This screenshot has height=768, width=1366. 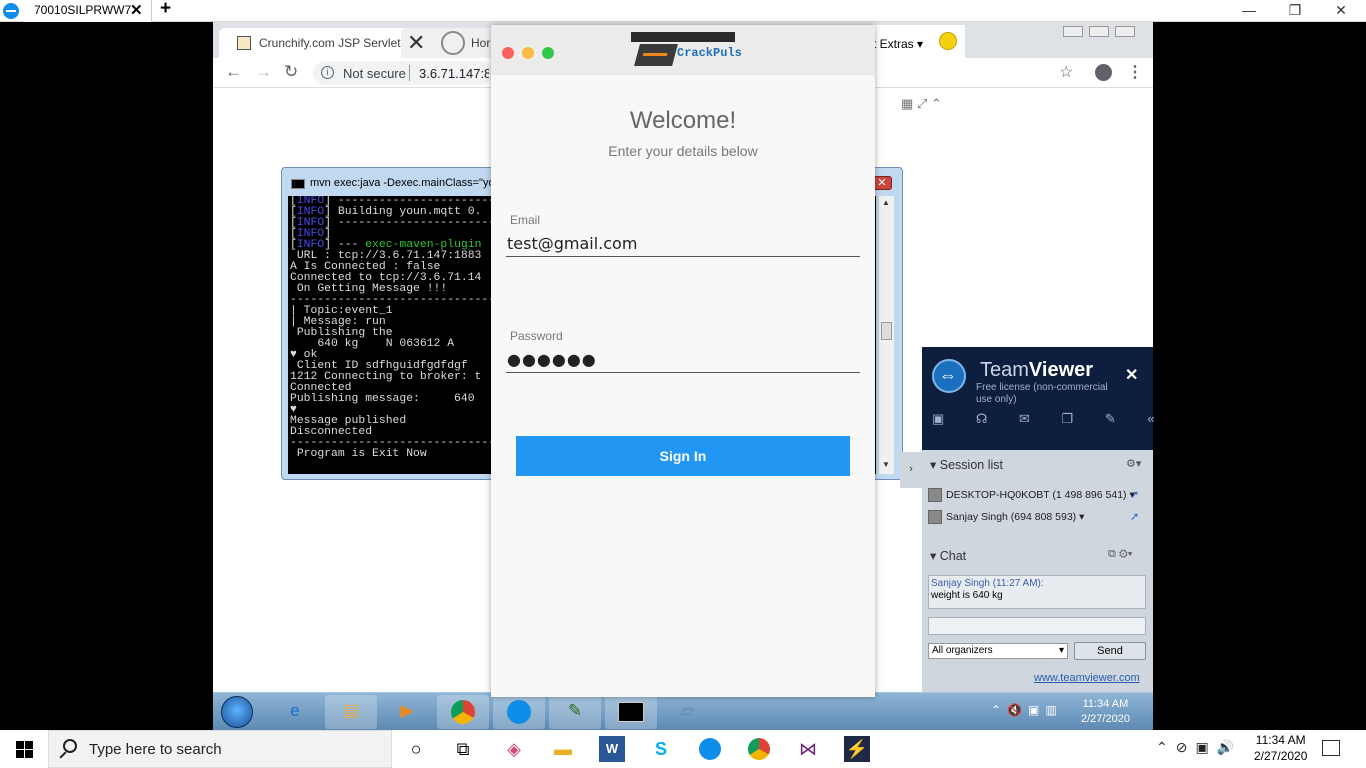 What do you see at coordinates (1103, 72) in the screenshot?
I see `profile-icon` at bounding box center [1103, 72].